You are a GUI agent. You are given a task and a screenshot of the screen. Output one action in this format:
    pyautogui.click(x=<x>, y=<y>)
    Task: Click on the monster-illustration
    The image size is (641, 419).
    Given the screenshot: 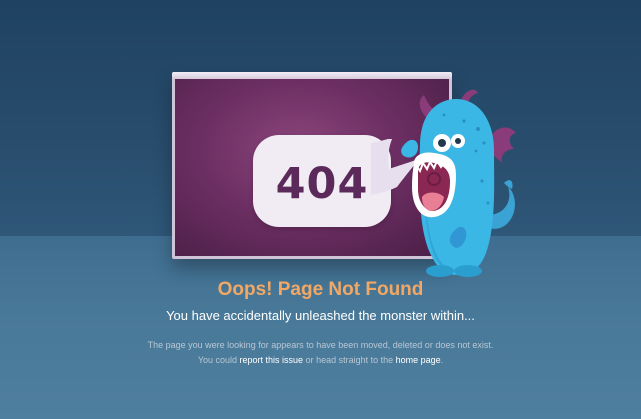 What is the action you would take?
    pyautogui.click(x=458, y=183)
    